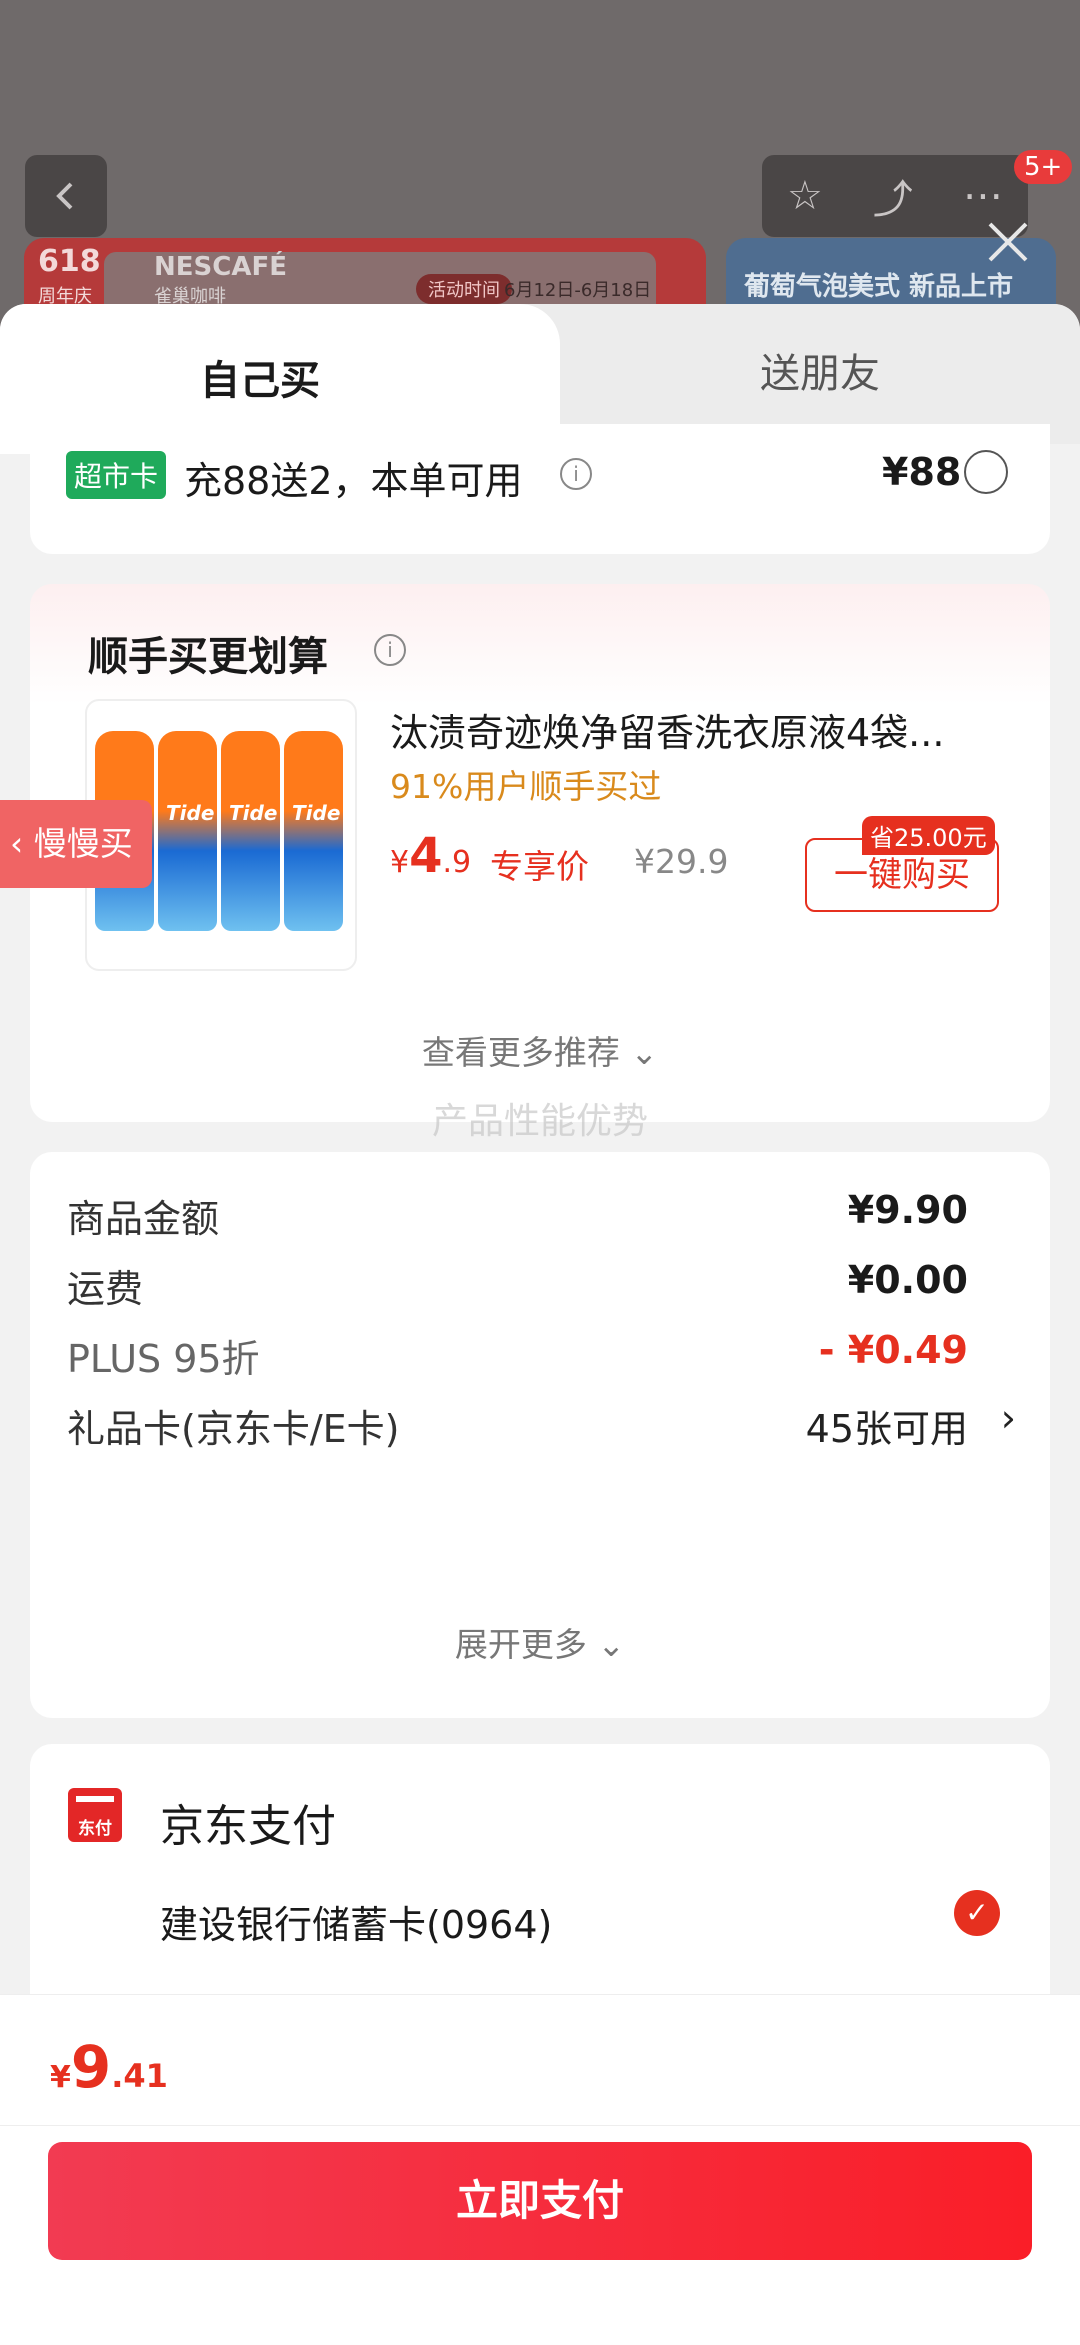 Image resolution: width=1080 pixels, height=2345 pixels. What do you see at coordinates (922, 472) in the screenshot?
I see `promo-price: ¥88` at bounding box center [922, 472].